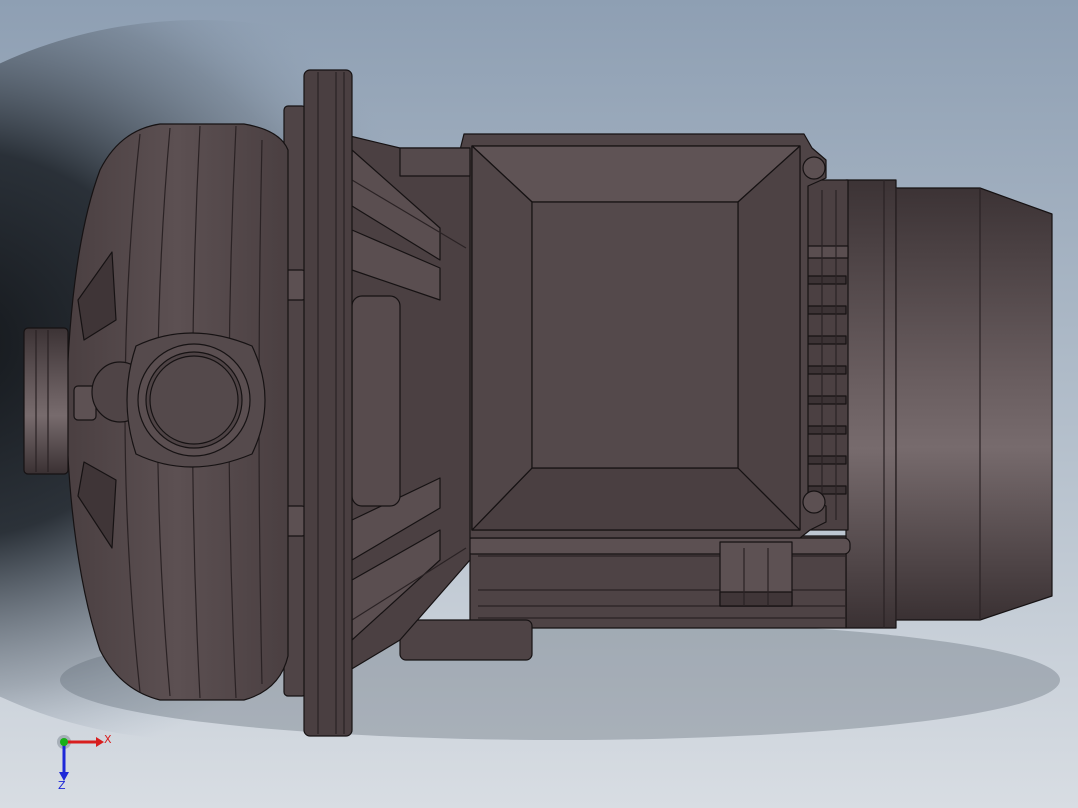 Image resolution: width=1078 pixels, height=808 pixels. Describe the element at coordinates (949, 404) in the screenshot. I see `fan-cover` at that location.